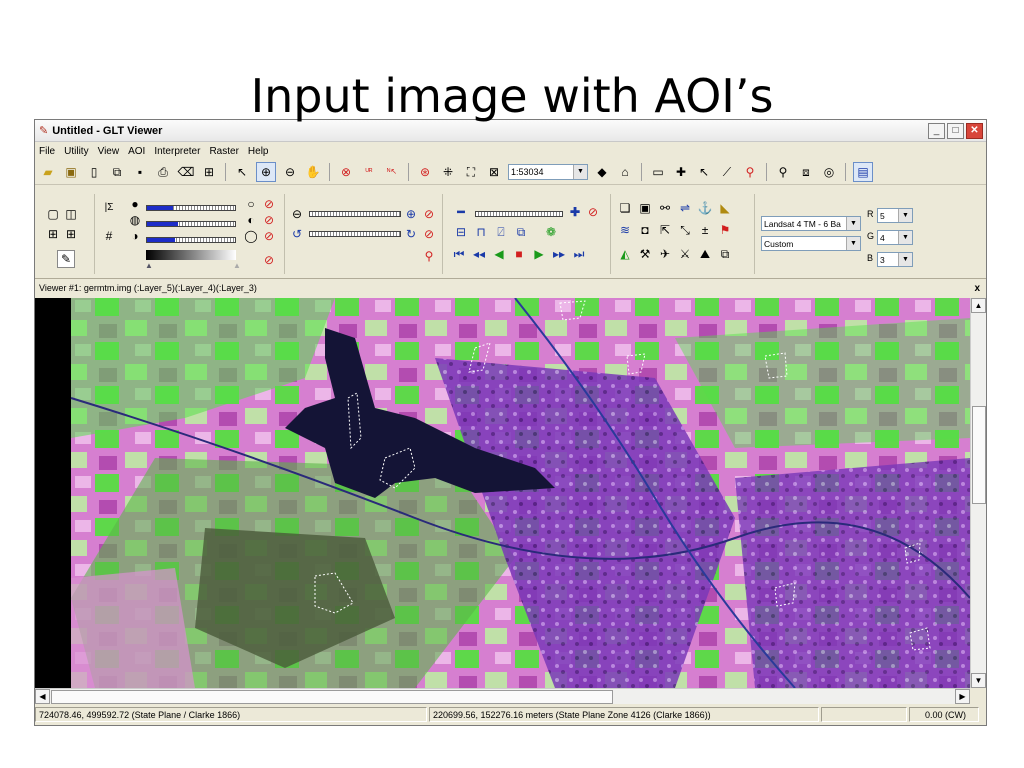 This screenshot has height=768, width=1024. I want to click on pointer-icon: ↖, so click(242, 172).